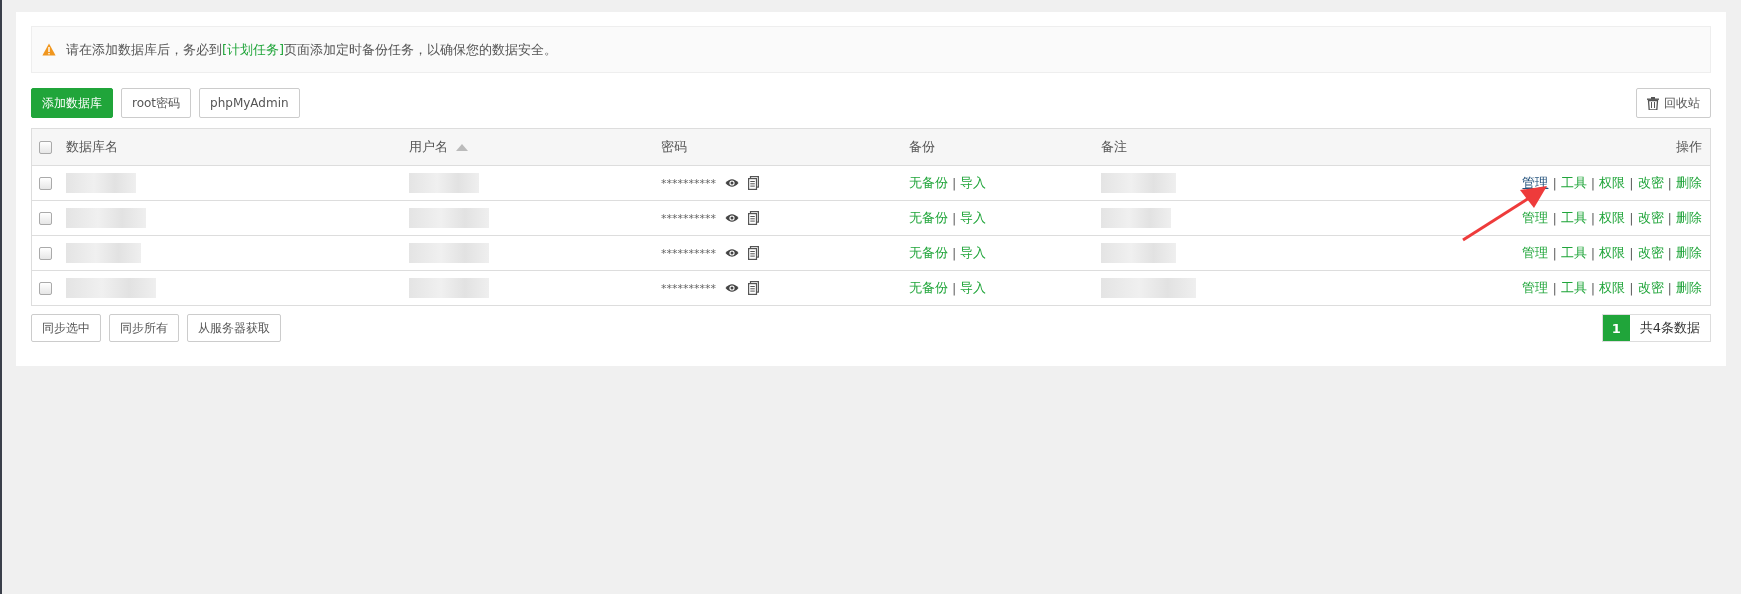 Image resolution: width=1741 pixels, height=594 pixels. Describe the element at coordinates (674, 147) in the screenshot. I see `column-header: 密码` at that location.